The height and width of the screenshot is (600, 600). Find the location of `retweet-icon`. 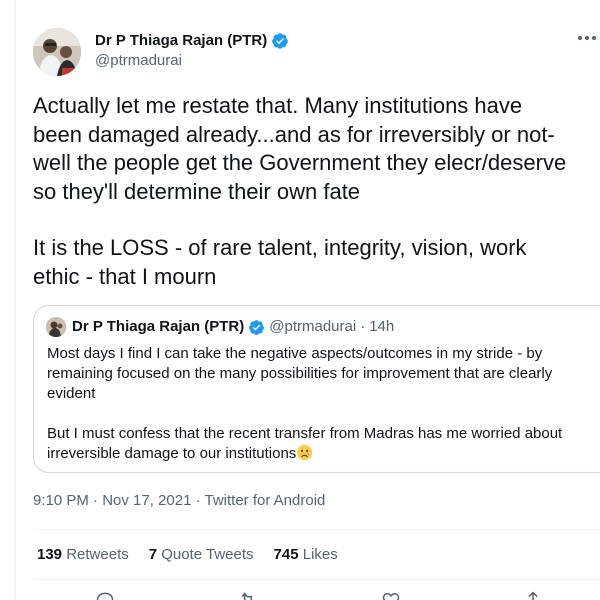

retweet-icon is located at coordinates (248, 595).